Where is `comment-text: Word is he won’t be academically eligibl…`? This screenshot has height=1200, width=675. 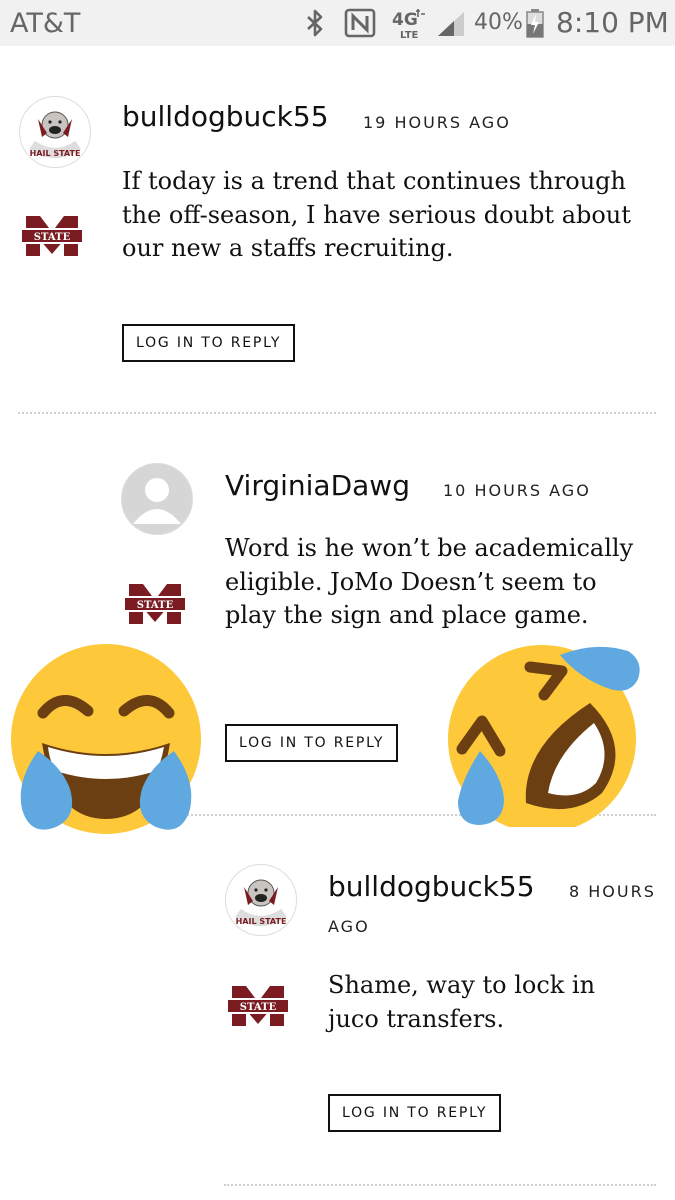 comment-text: Word is he won’t be academically eligibl… is located at coordinates (429, 581).